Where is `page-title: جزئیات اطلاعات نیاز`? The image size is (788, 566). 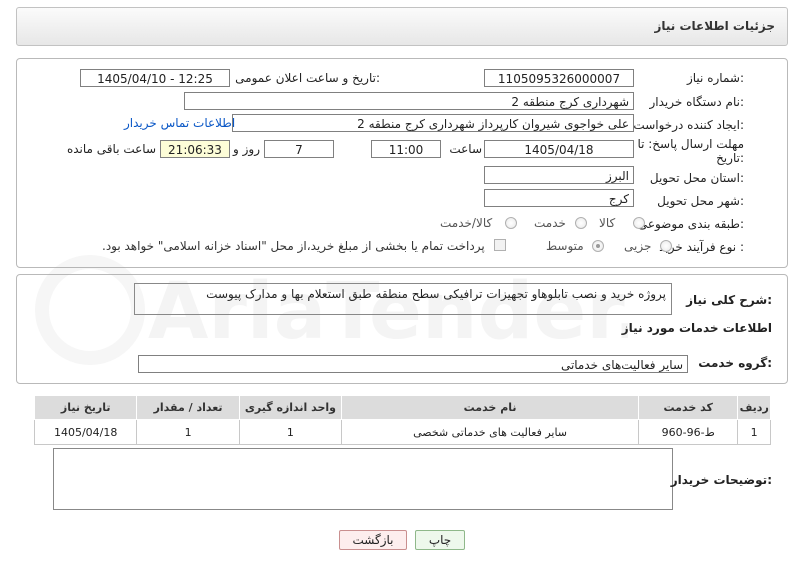
page-title: جزئیات اطلاعات نیاز is located at coordinates (714, 26).